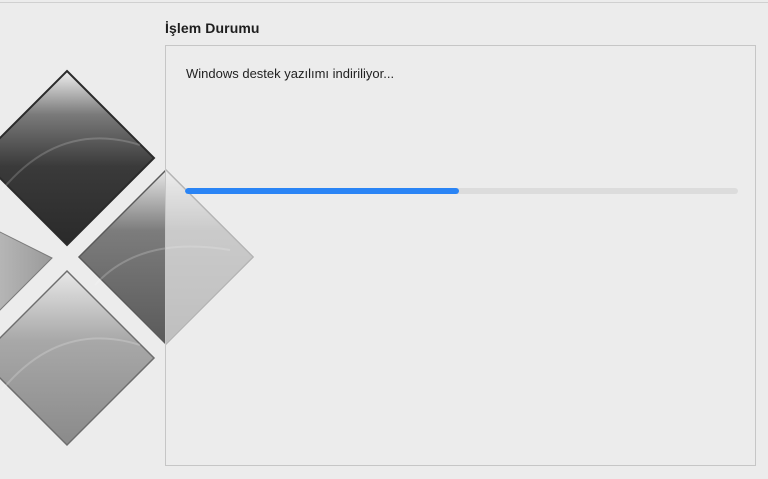 Image resolution: width=768 pixels, height=479 pixels. What do you see at coordinates (461, 191) in the screenshot?
I see `download-progress-bar` at bounding box center [461, 191].